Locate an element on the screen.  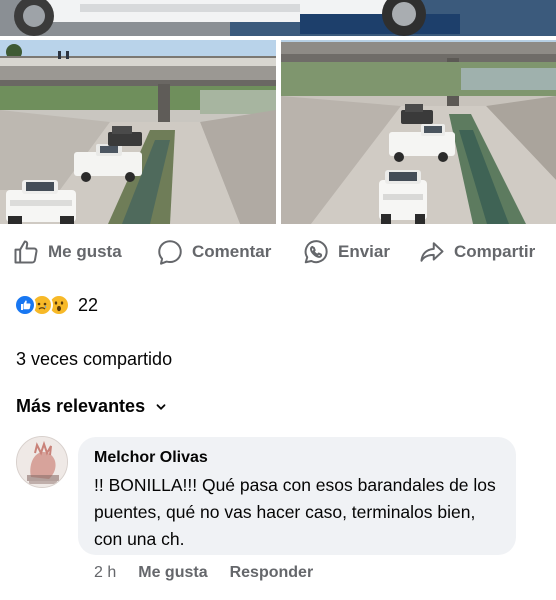
like-reaction-icon is located at coordinates (25, 305).